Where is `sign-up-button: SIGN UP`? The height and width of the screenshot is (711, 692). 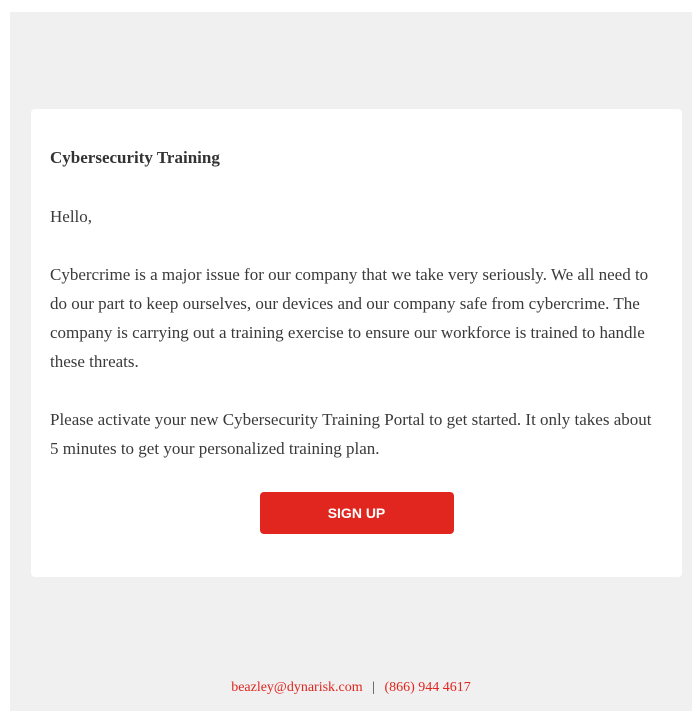
sign-up-button: SIGN UP is located at coordinates (356, 513).